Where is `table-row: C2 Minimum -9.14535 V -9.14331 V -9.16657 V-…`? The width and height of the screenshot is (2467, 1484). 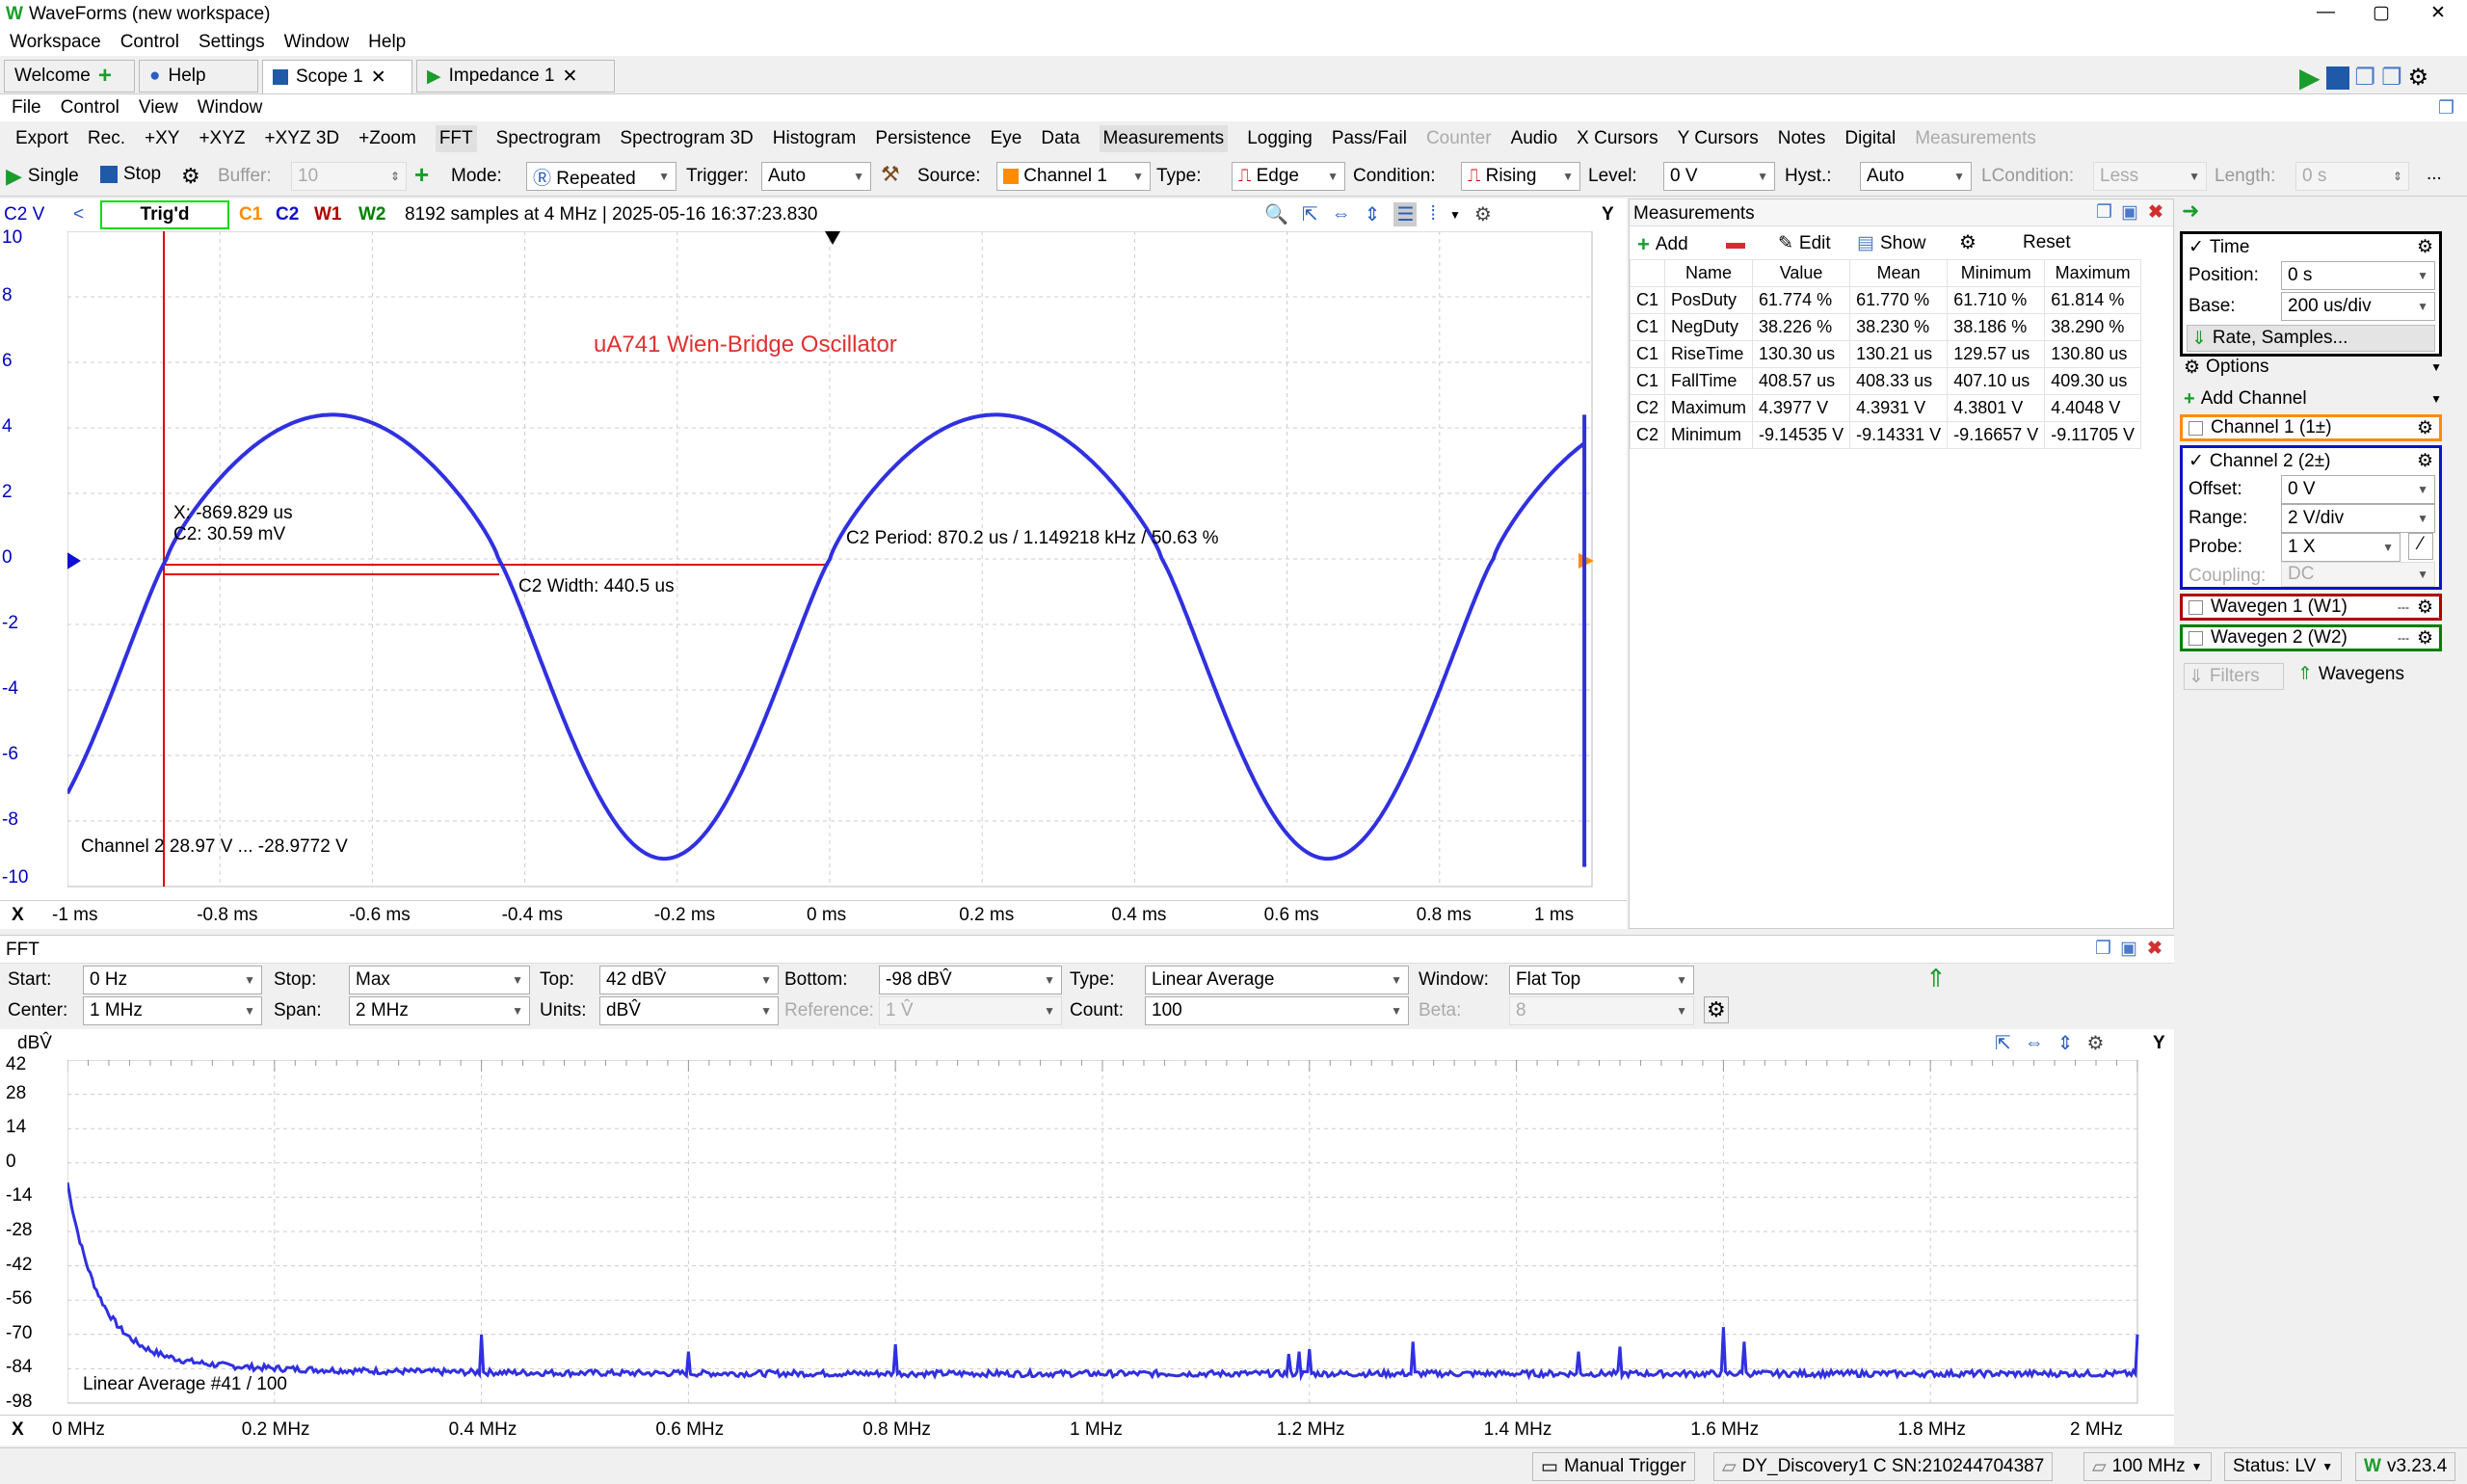
table-row: C2 Minimum -9.14535 V -9.14331 V -9.16657 V-… is located at coordinates (1885, 435).